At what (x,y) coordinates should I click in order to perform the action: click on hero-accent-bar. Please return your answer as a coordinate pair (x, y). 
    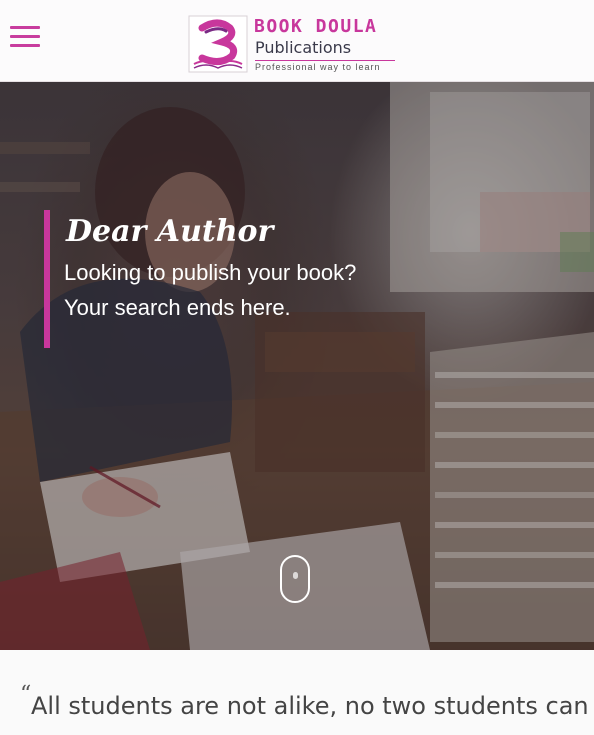
    Looking at the image, I should click on (47, 279).